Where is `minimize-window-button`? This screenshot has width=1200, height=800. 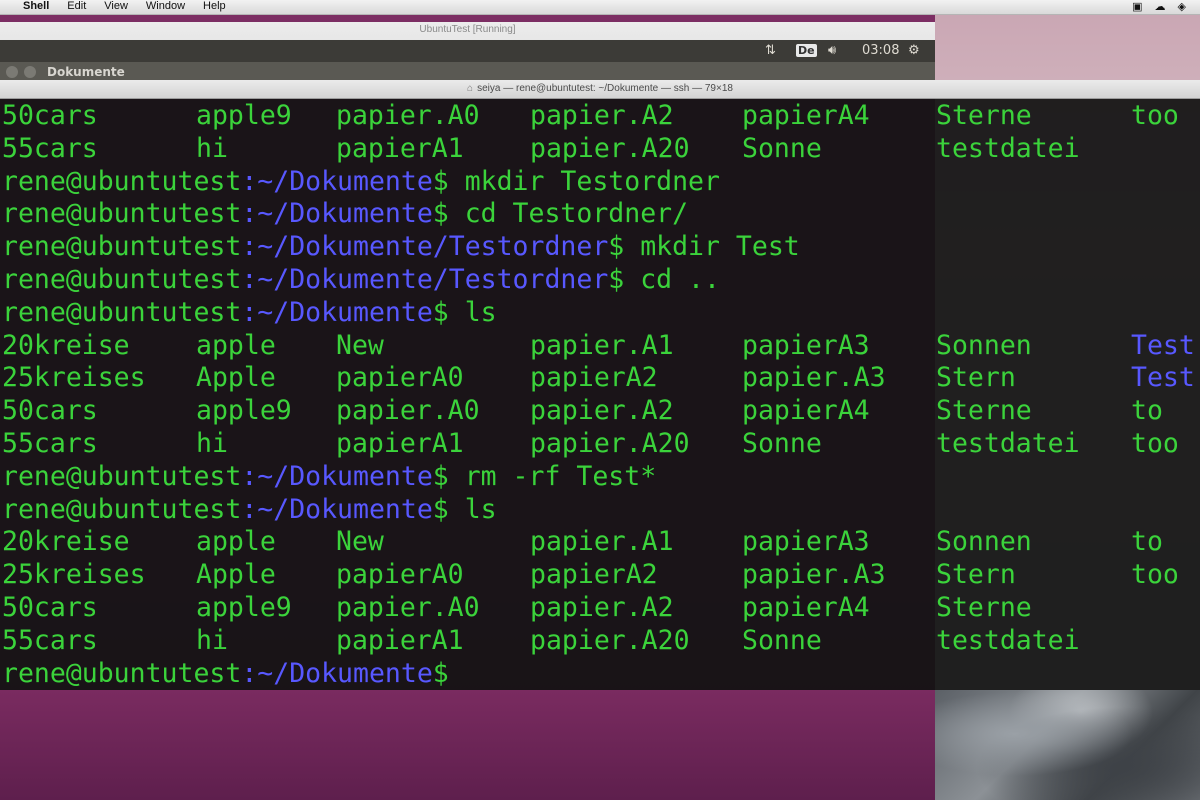
minimize-window-button is located at coordinates (30, 72).